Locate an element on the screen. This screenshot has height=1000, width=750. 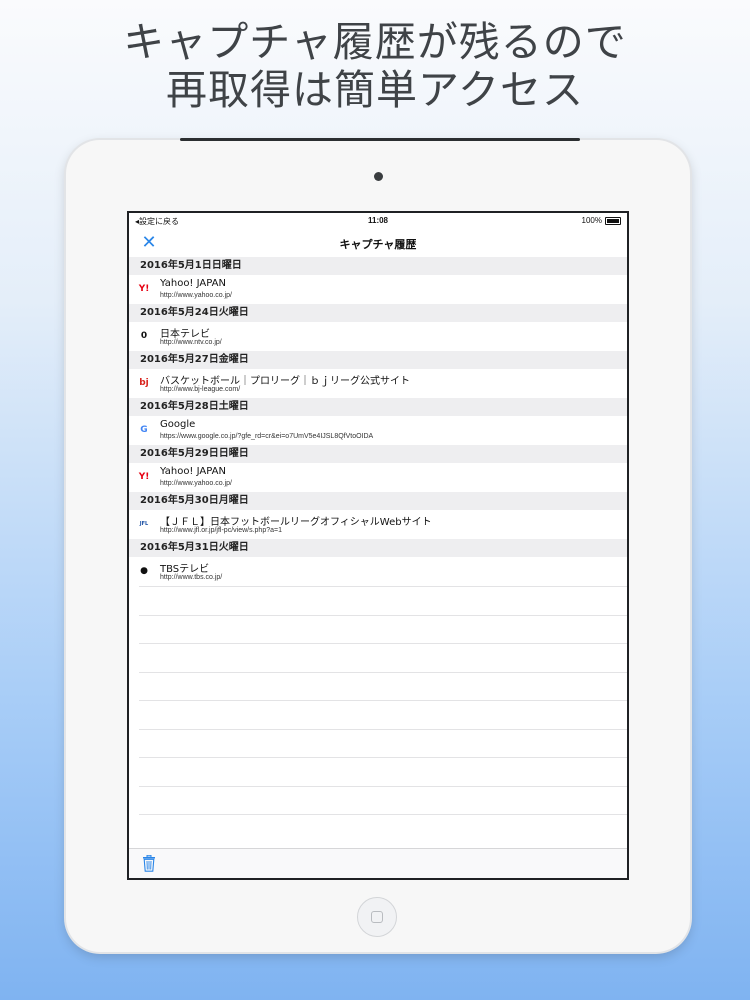
home-square-icon is located at coordinates (377, 917).